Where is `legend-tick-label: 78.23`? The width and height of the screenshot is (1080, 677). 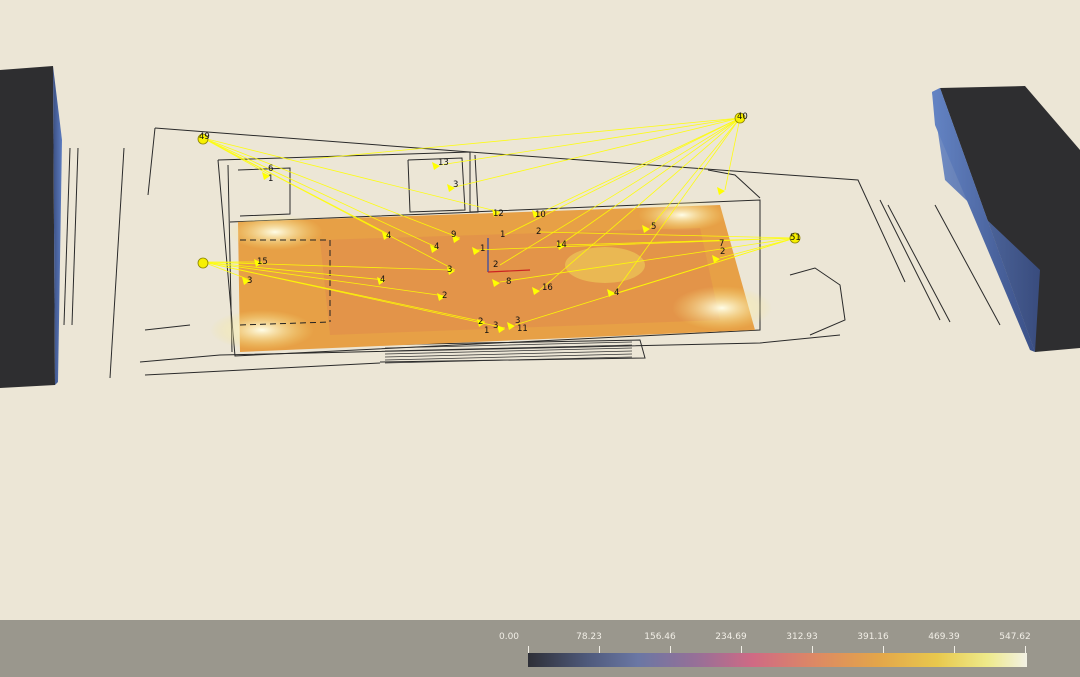 legend-tick-label: 78.23 is located at coordinates (589, 637).